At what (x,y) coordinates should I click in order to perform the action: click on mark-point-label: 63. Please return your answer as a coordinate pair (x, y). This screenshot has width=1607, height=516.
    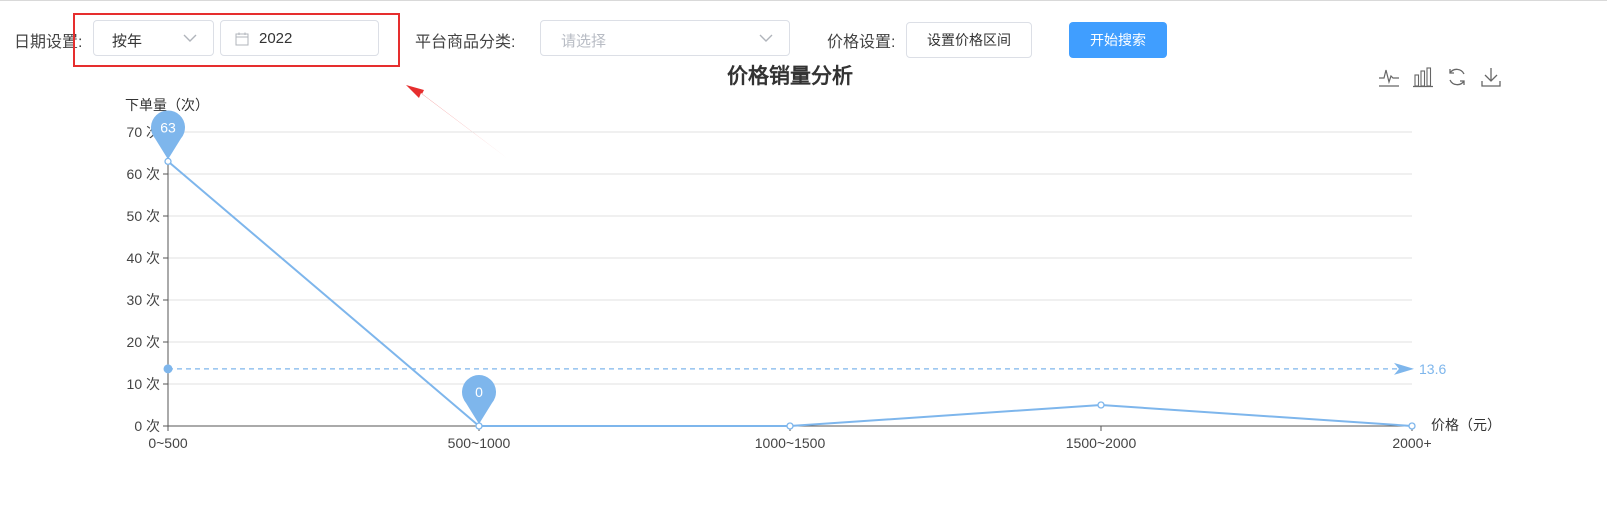
    Looking at the image, I should click on (168, 127).